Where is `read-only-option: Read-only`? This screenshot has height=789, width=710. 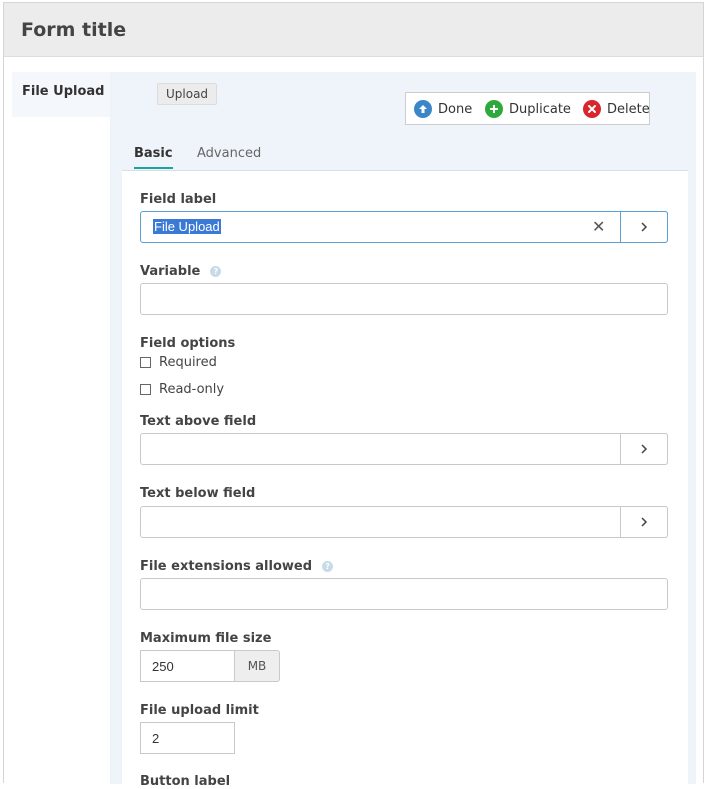
read-only-option: Read-only is located at coordinates (182, 389).